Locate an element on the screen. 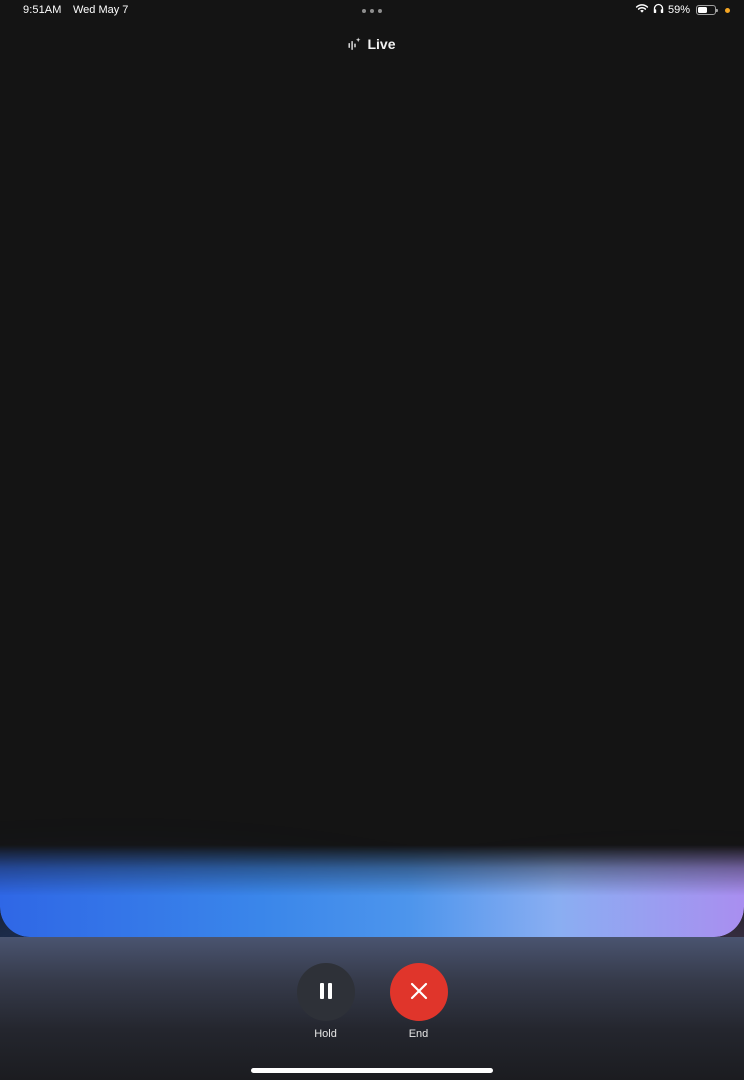 The height and width of the screenshot is (1080, 744). end-control: End is located at coordinates (418, 1001).